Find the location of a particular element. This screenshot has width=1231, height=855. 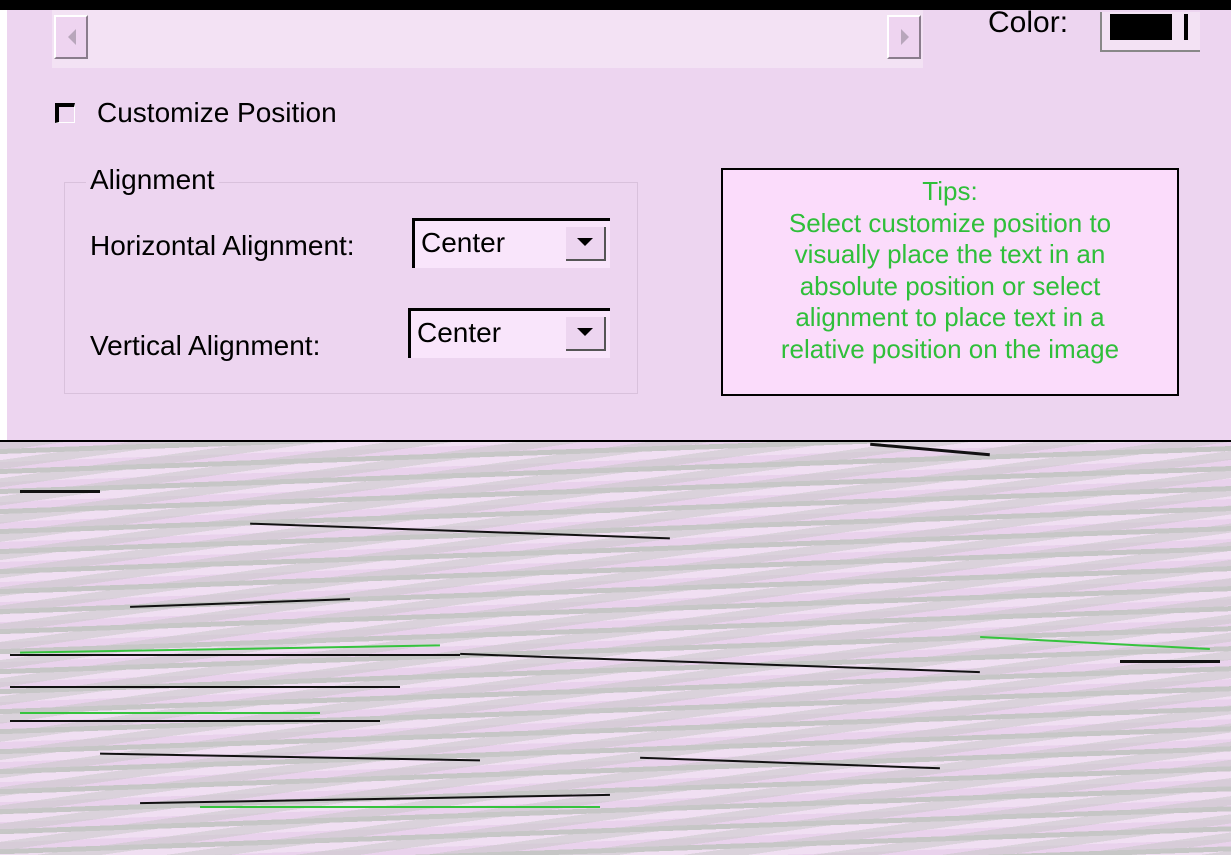

tips-line: alignment to place text in a is located at coordinates (950, 317).